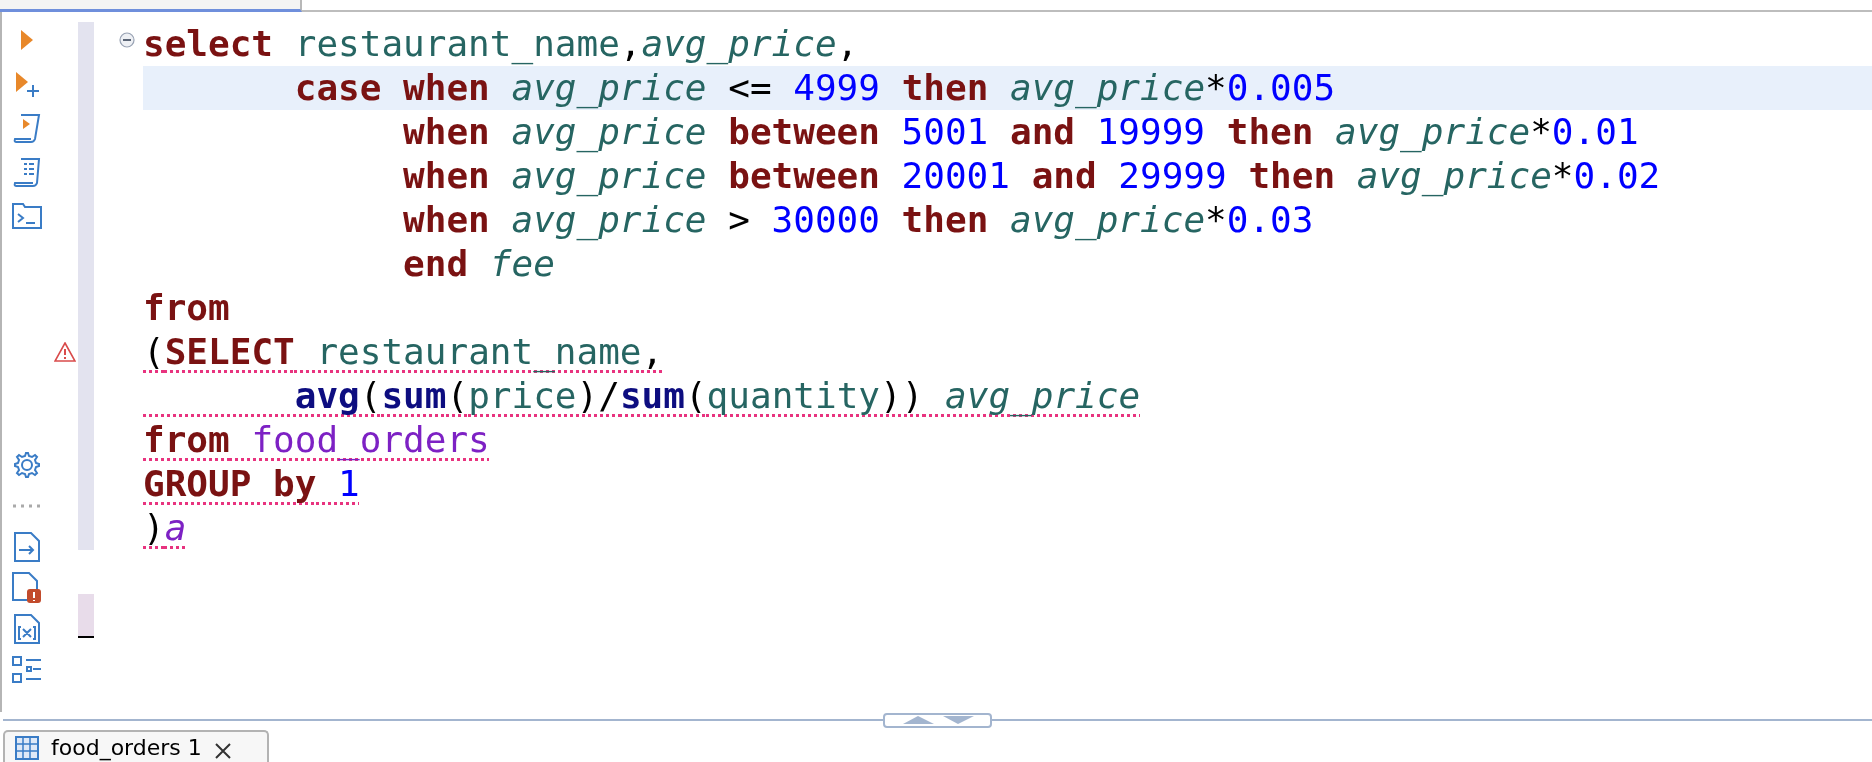 Image resolution: width=1872 pixels, height=762 pixels. I want to click on grip-dots-icon, so click(27, 505).